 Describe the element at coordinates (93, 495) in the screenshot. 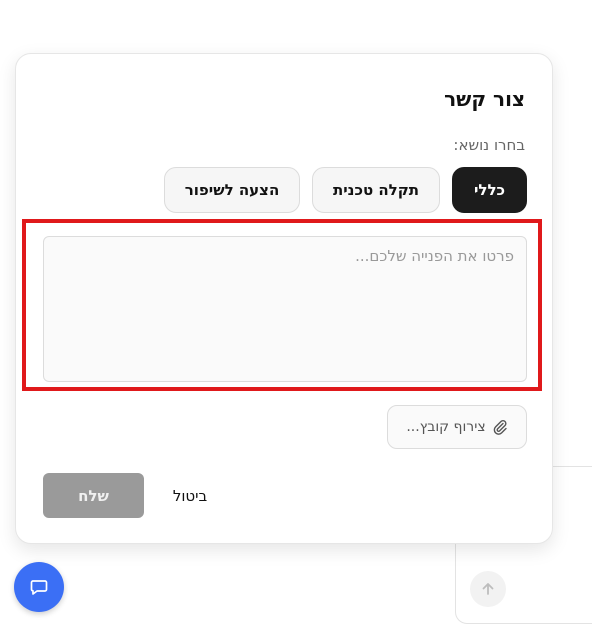

I see `send-button: שלח` at that location.